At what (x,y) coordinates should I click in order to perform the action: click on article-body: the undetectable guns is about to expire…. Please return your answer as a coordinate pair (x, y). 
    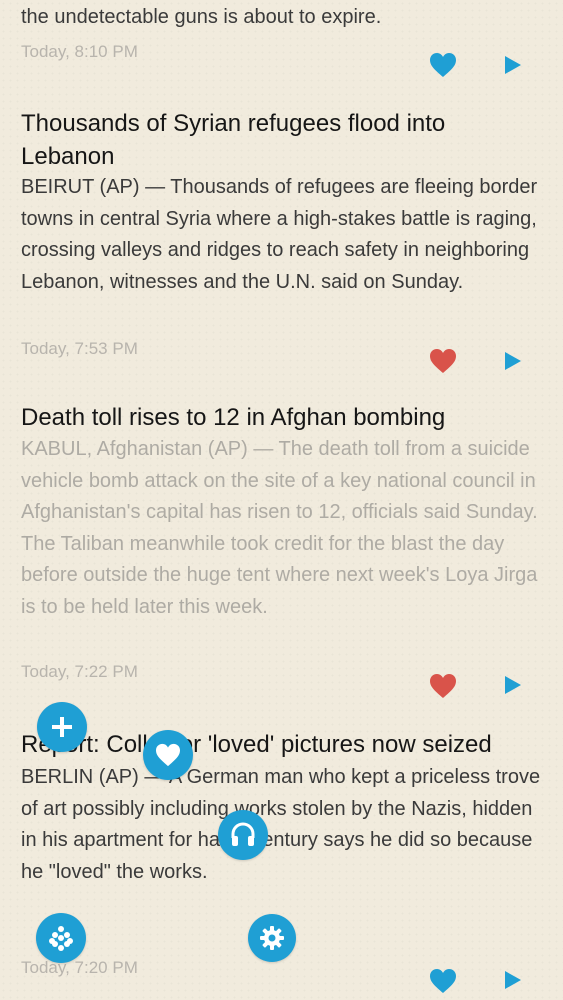
    Looking at the image, I should click on (201, 17).